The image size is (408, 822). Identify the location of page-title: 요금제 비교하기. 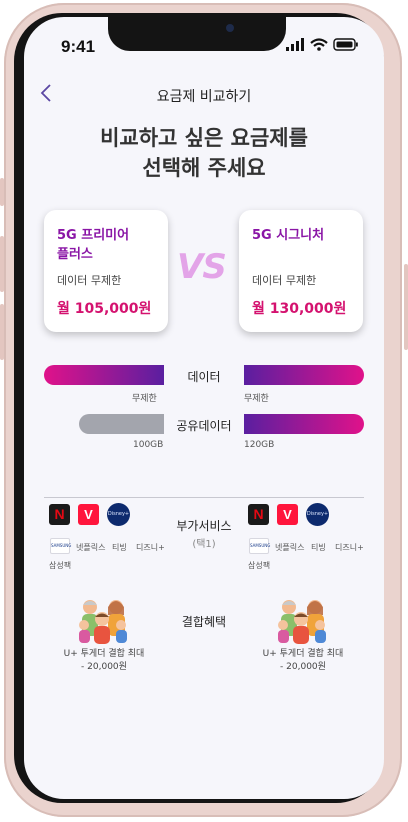
(204, 97).